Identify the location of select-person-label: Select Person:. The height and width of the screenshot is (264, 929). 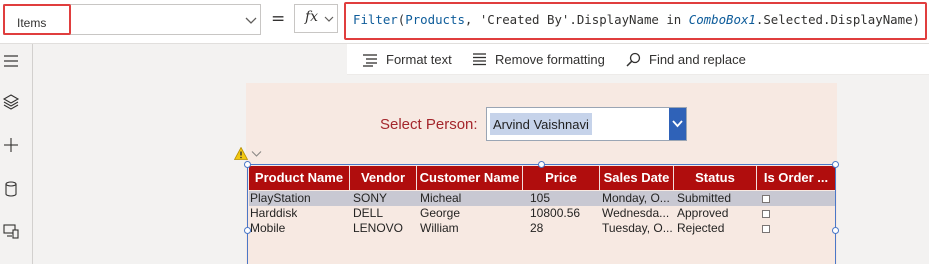
(429, 124).